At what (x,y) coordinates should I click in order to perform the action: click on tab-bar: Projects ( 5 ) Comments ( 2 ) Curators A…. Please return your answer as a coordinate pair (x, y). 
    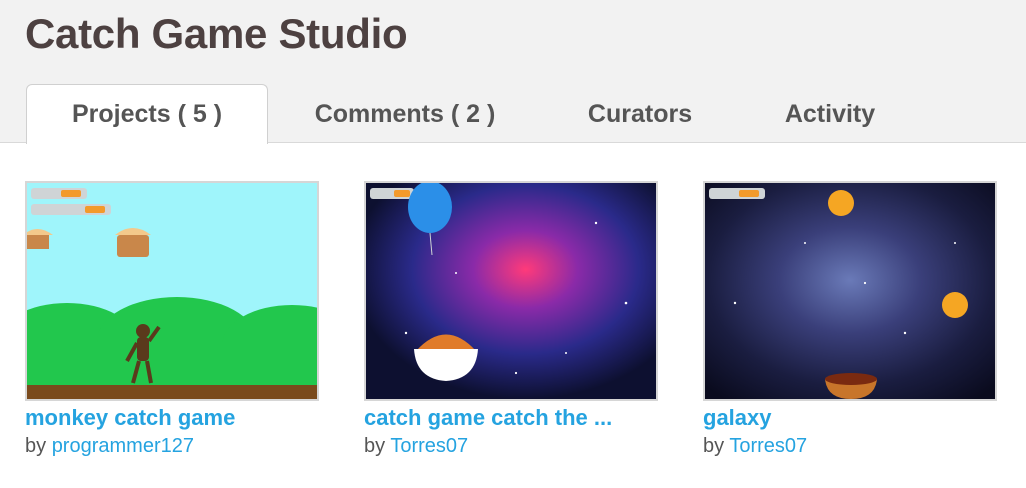
    Looking at the image, I should click on (513, 114).